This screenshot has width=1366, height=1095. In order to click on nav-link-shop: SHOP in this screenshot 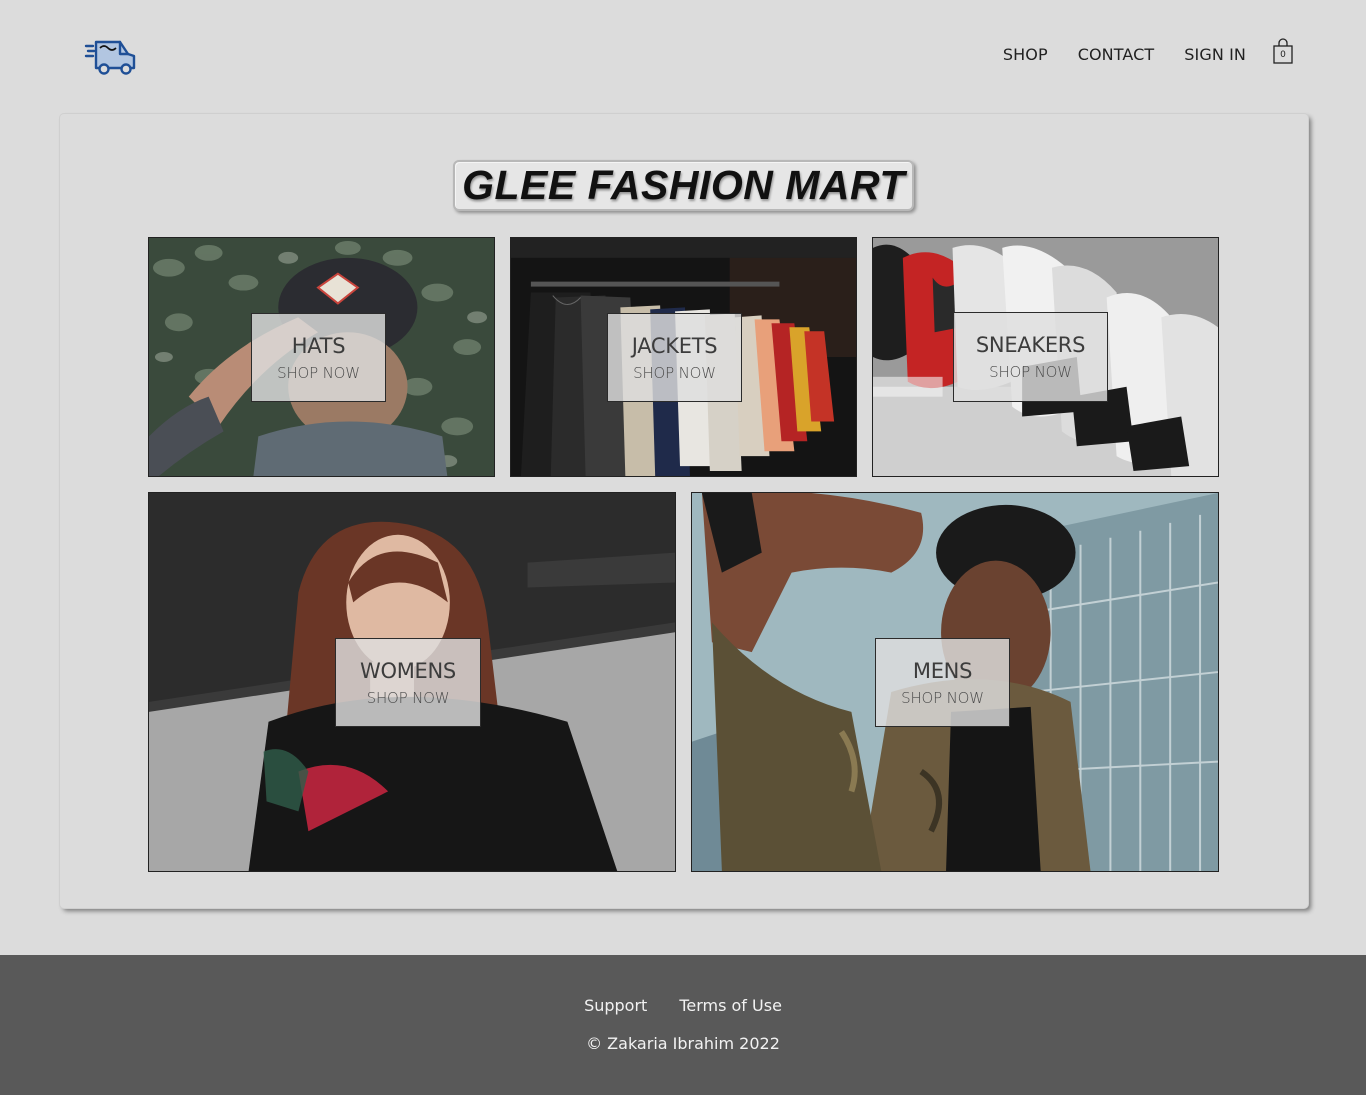, I will do `click(1025, 54)`.